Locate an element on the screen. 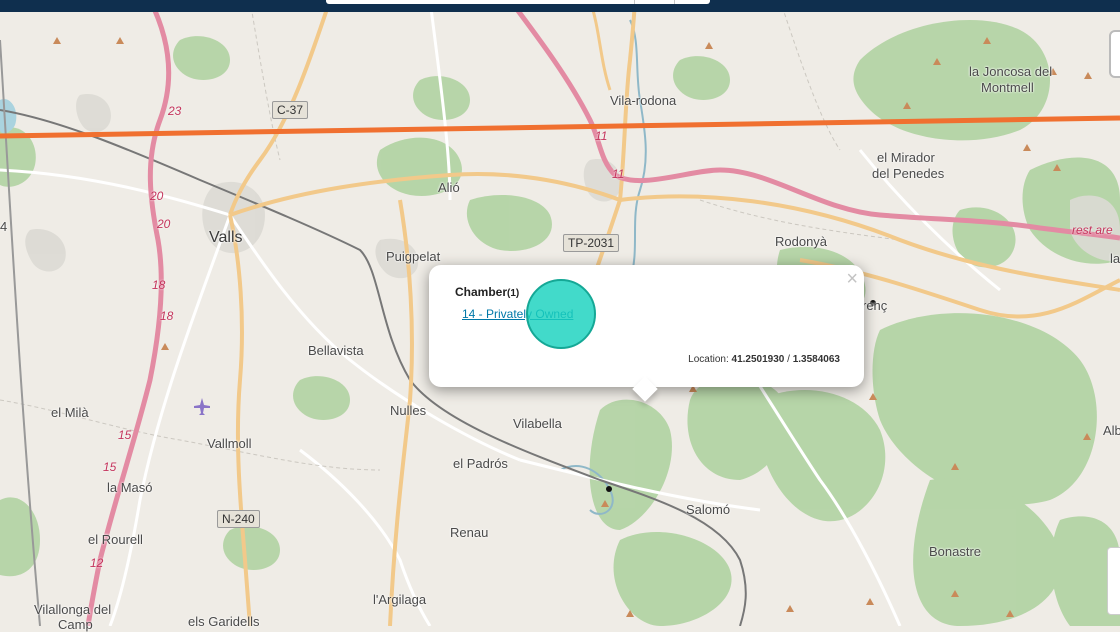  place-label: Salomó is located at coordinates (708, 509).